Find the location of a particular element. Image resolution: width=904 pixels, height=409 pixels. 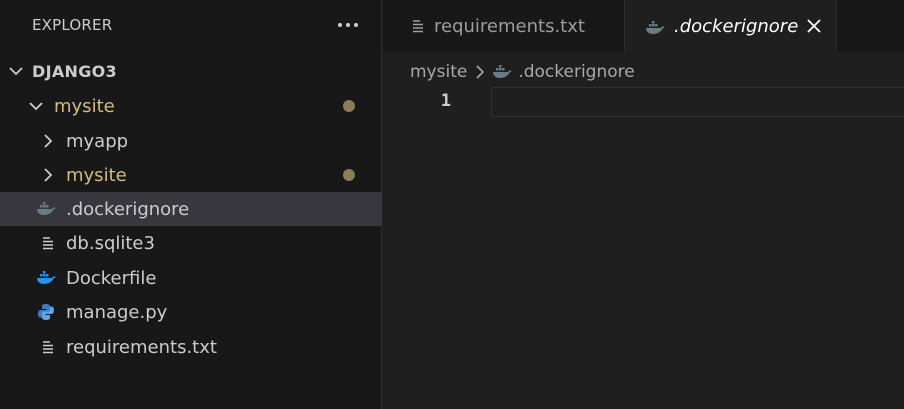

tree-file-dockerignore: .dockerignore is located at coordinates (191, 209).